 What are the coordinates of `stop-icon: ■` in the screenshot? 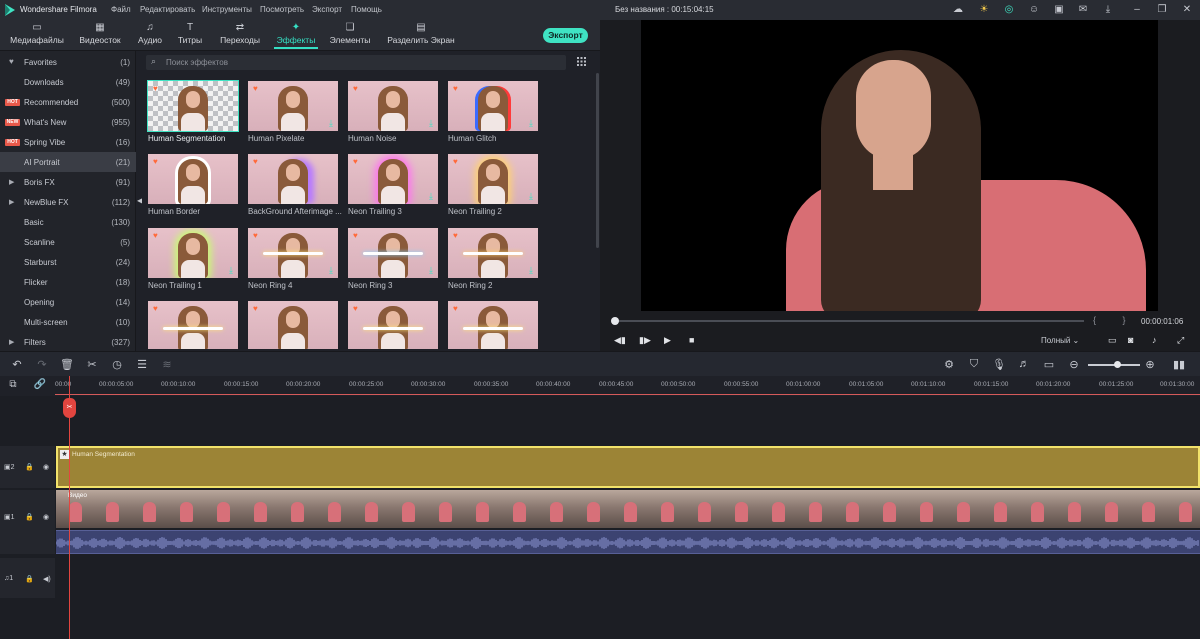 It's located at (691, 340).